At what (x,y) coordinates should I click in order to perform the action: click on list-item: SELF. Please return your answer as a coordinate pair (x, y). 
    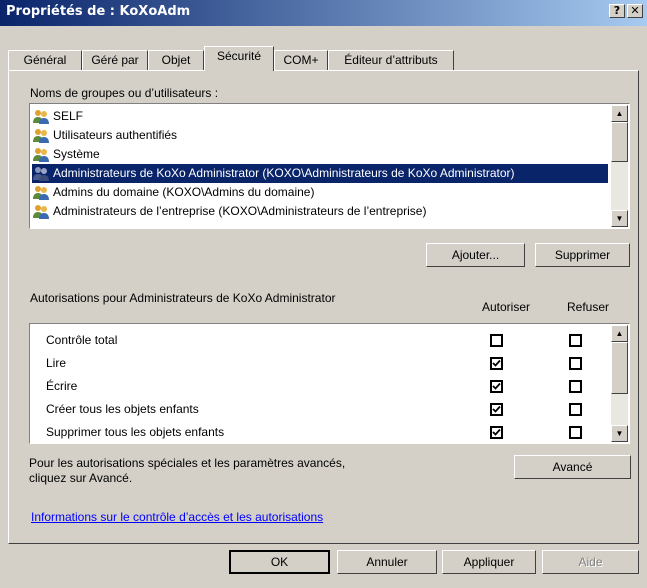
    Looking at the image, I should click on (320, 116).